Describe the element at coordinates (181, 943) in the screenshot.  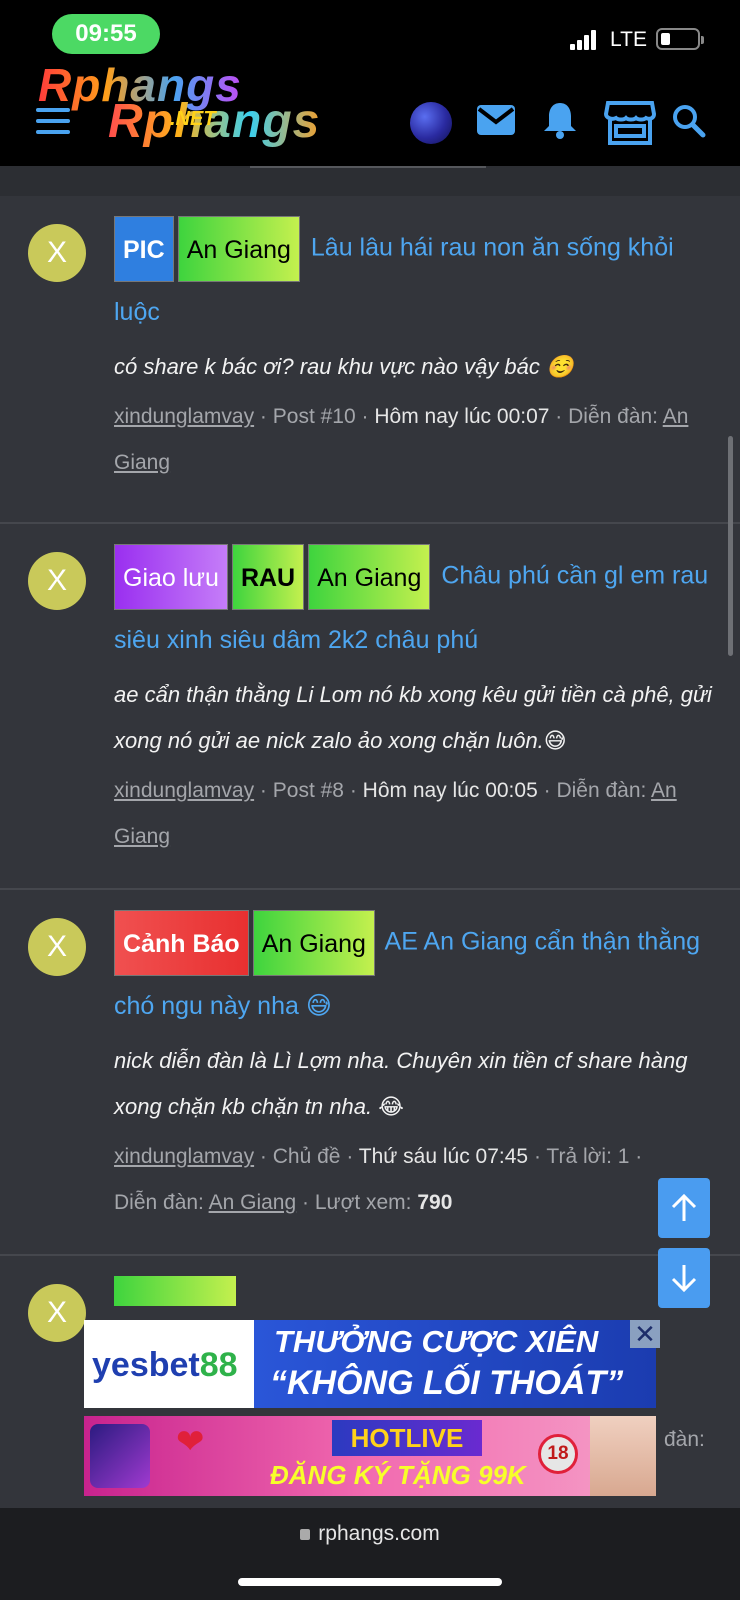
I see `prefix-tag: Cảnh Báo` at that location.